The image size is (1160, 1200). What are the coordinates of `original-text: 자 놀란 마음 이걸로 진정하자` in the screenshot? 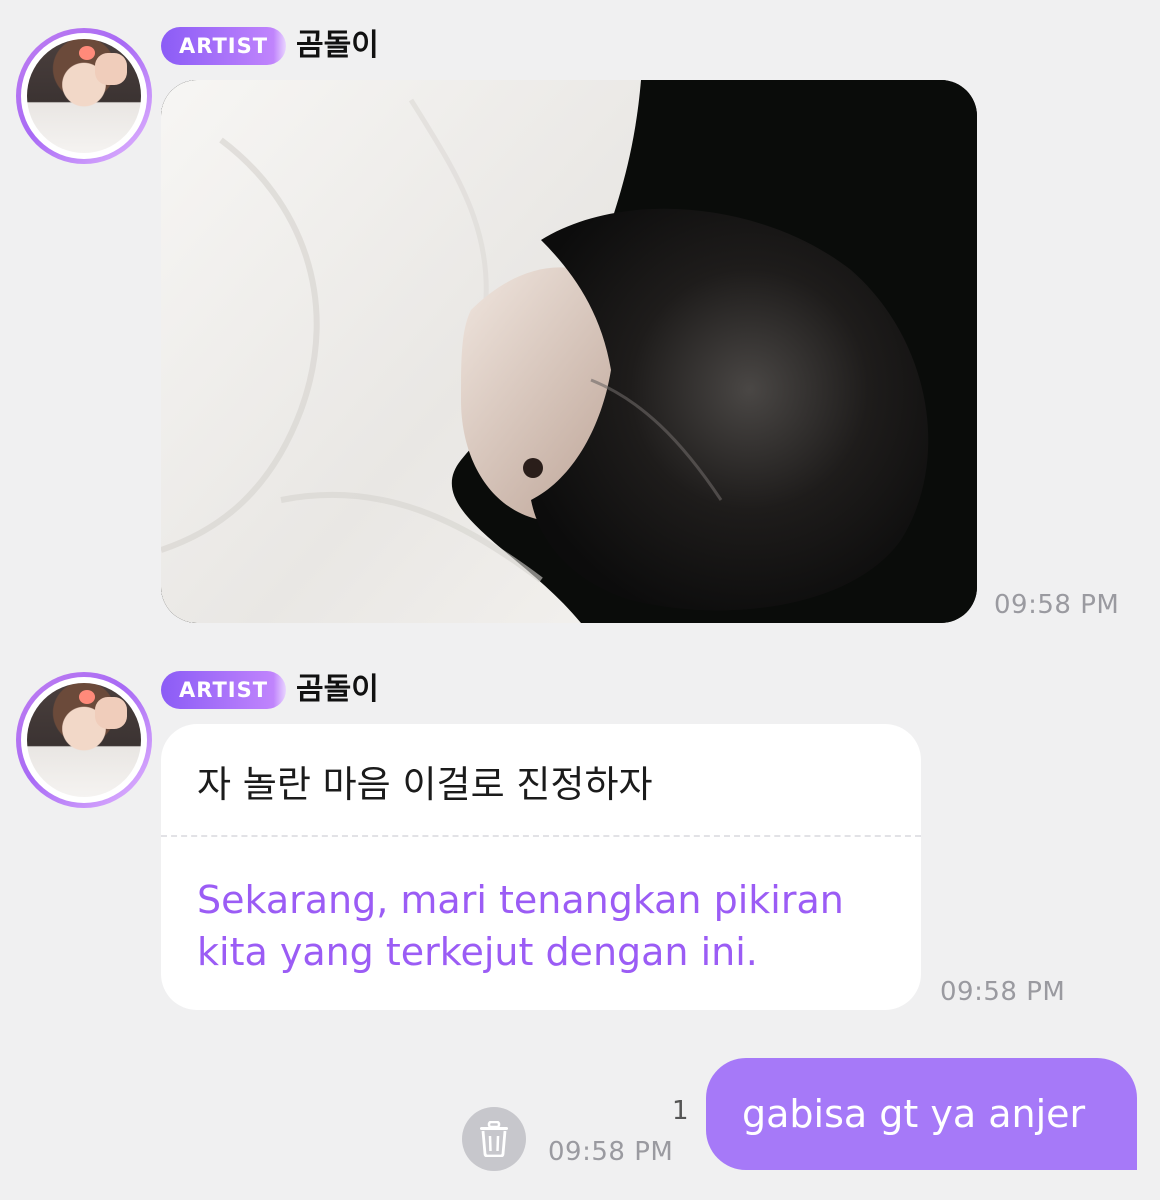 It's located at (425, 784).